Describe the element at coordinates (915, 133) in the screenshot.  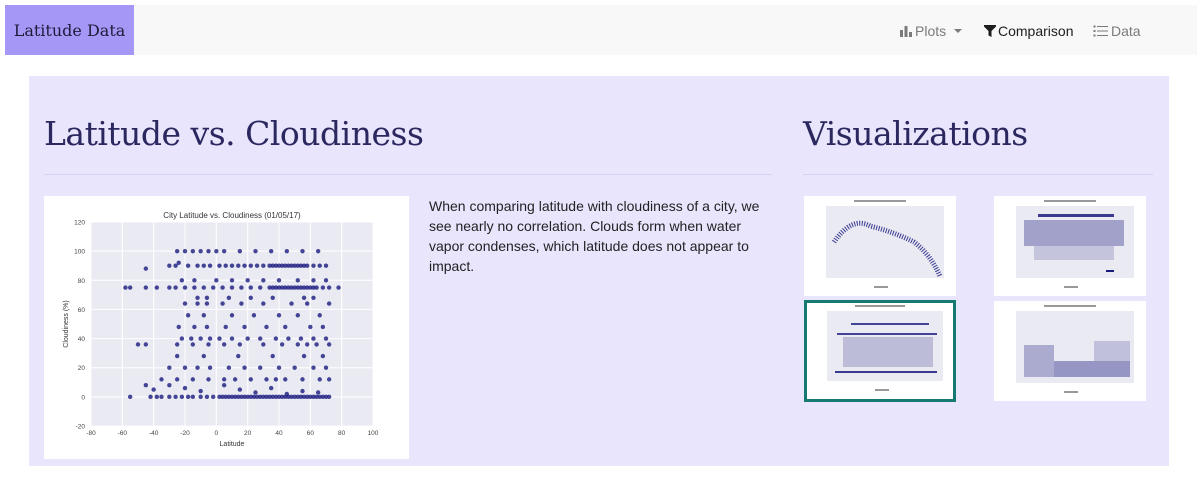
I see `visualizations-title: Visualizations` at that location.